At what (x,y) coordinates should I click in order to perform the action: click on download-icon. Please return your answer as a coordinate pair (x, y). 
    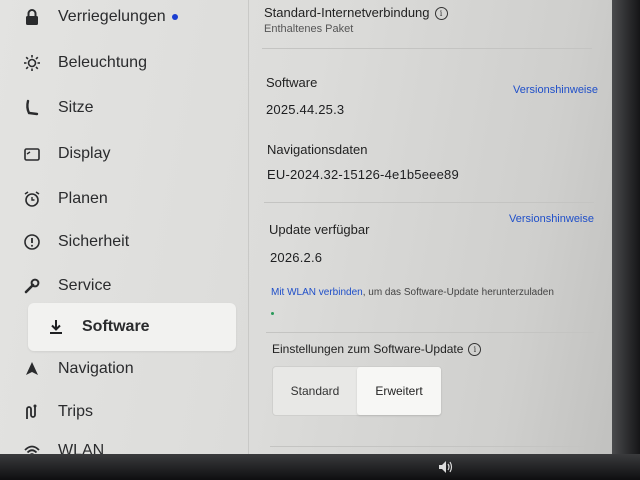
    Looking at the image, I should click on (56, 327).